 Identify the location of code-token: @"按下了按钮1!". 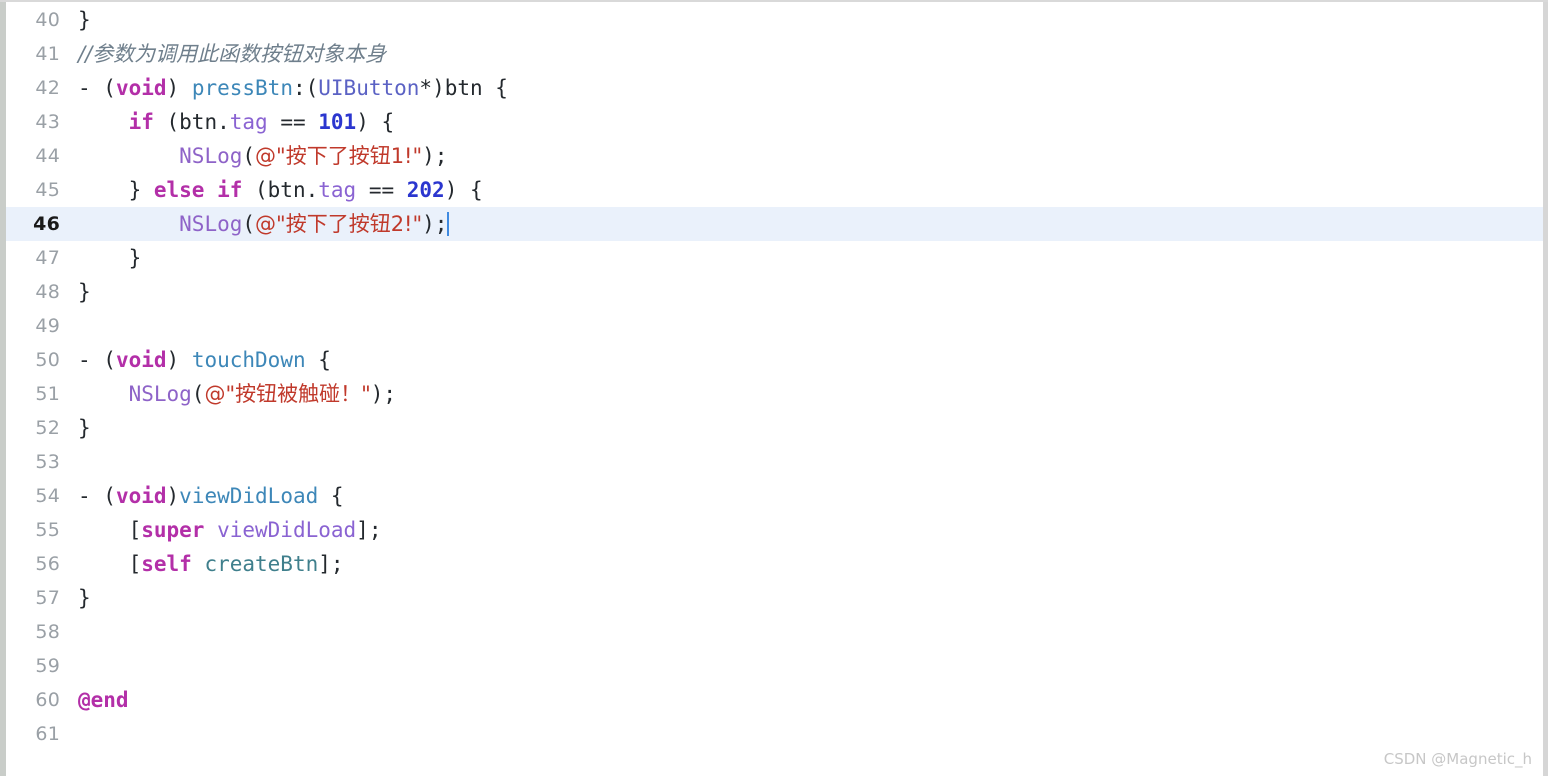
(339, 156).